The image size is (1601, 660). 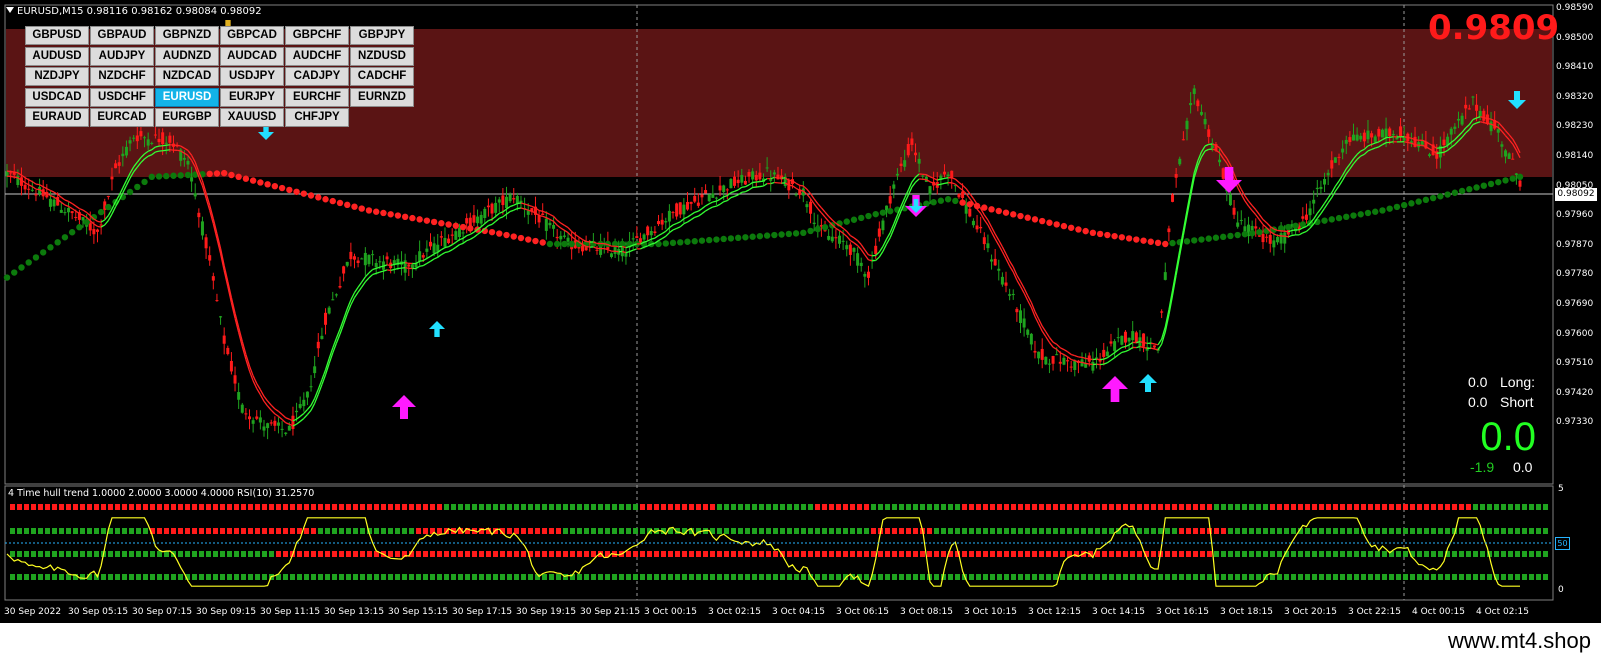 What do you see at coordinates (1576, 194) in the screenshot?
I see `current-price-label: 0.98092` at bounding box center [1576, 194].